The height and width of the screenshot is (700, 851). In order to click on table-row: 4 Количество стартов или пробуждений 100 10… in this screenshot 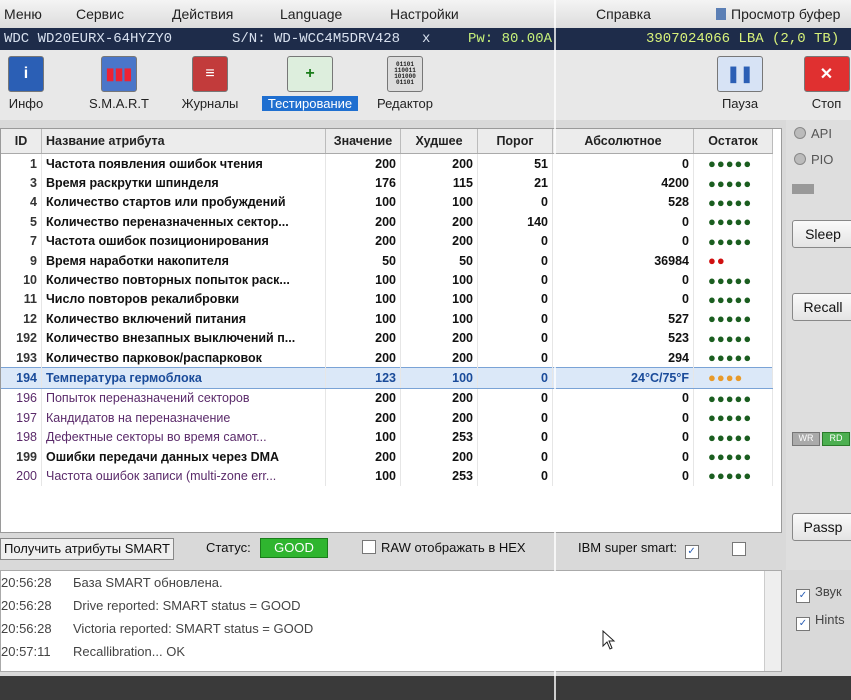, I will do `click(387, 202)`.